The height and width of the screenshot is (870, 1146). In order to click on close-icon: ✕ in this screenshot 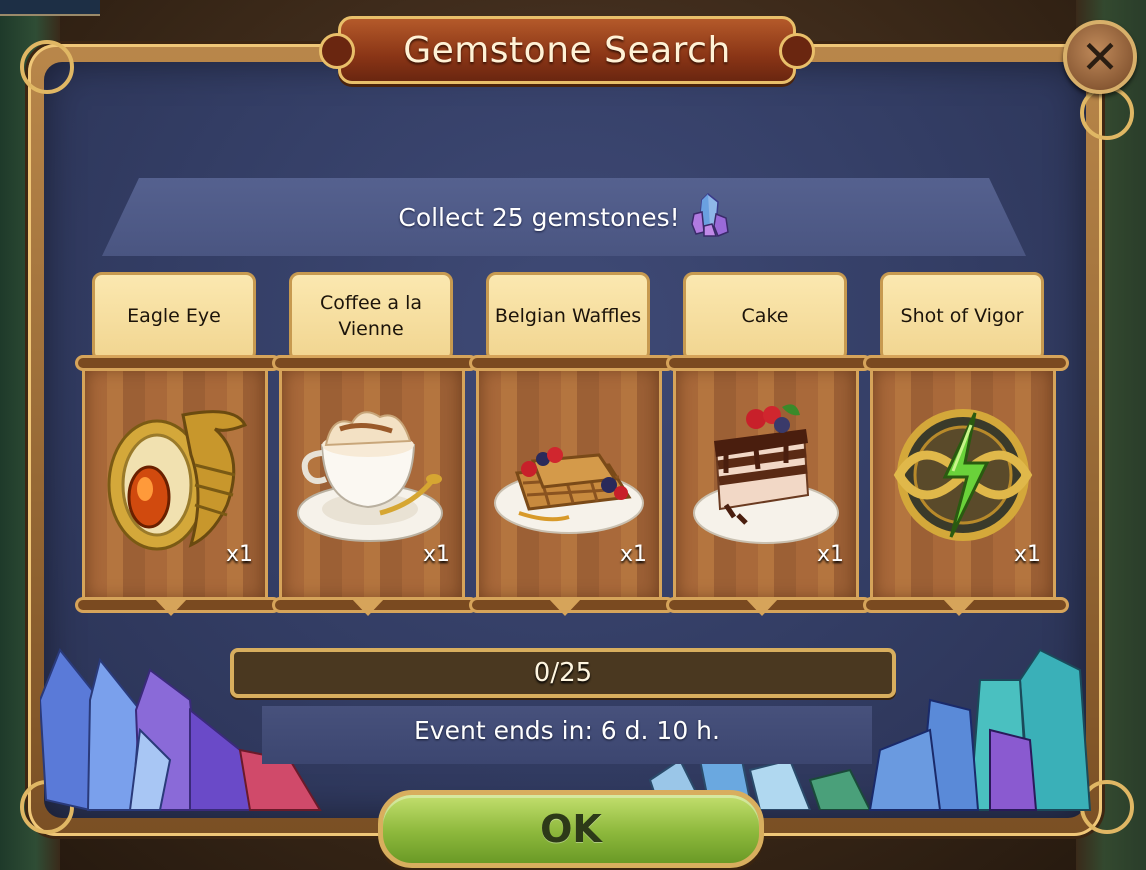, I will do `click(1100, 57)`.